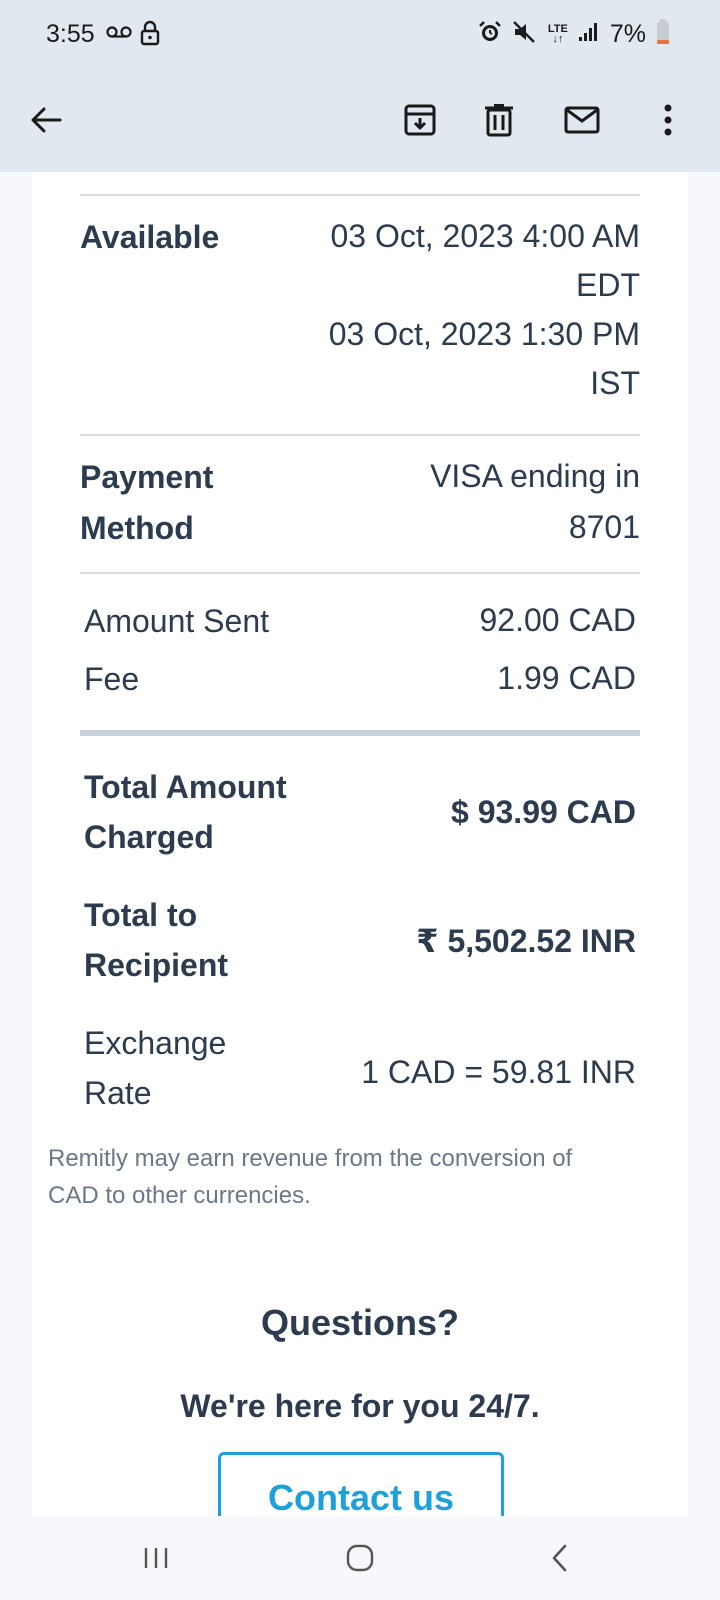 This screenshot has height=1600, width=720. Describe the element at coordinates (149, 837) in the screenshot. I see `total-charged-label-line2: Charged` at that location.